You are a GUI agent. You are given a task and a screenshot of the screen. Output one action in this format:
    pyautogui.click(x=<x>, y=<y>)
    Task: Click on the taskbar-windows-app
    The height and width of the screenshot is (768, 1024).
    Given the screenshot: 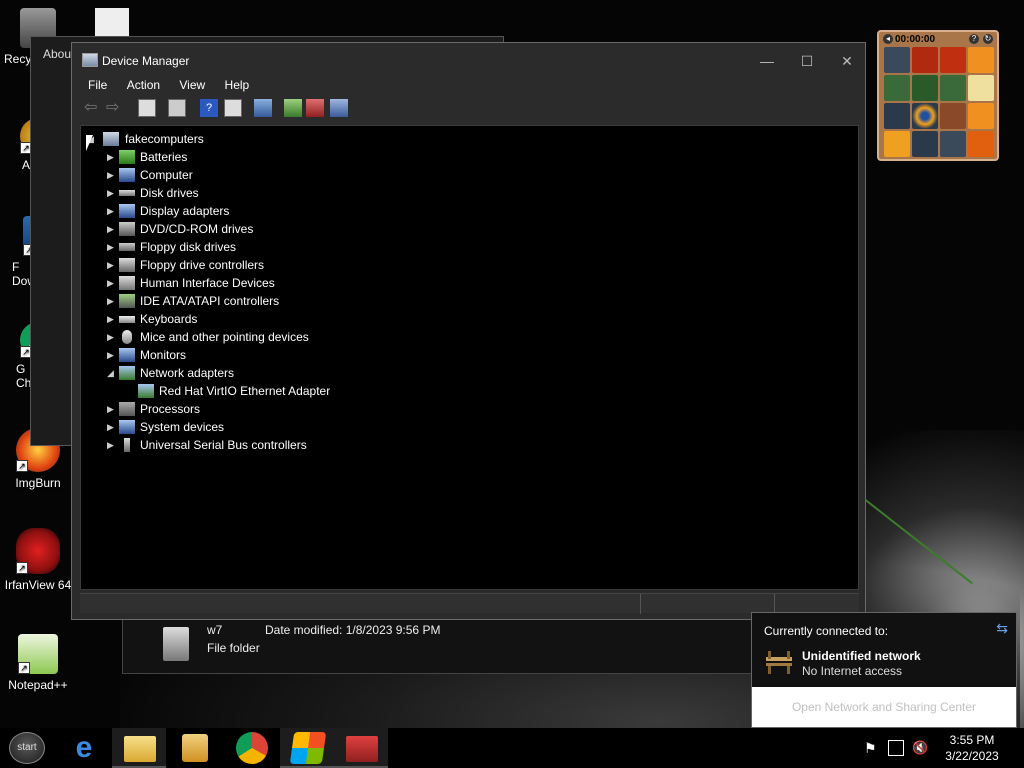 What is the action you would take?
    pyautogui.click(x=307, y=748)
    